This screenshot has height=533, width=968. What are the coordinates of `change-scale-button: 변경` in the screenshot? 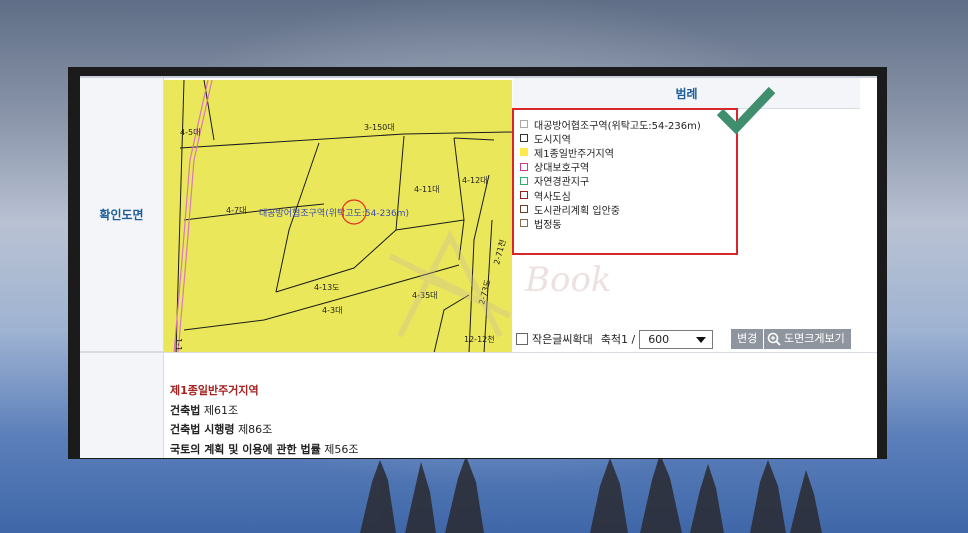 It's located at (747, 339).